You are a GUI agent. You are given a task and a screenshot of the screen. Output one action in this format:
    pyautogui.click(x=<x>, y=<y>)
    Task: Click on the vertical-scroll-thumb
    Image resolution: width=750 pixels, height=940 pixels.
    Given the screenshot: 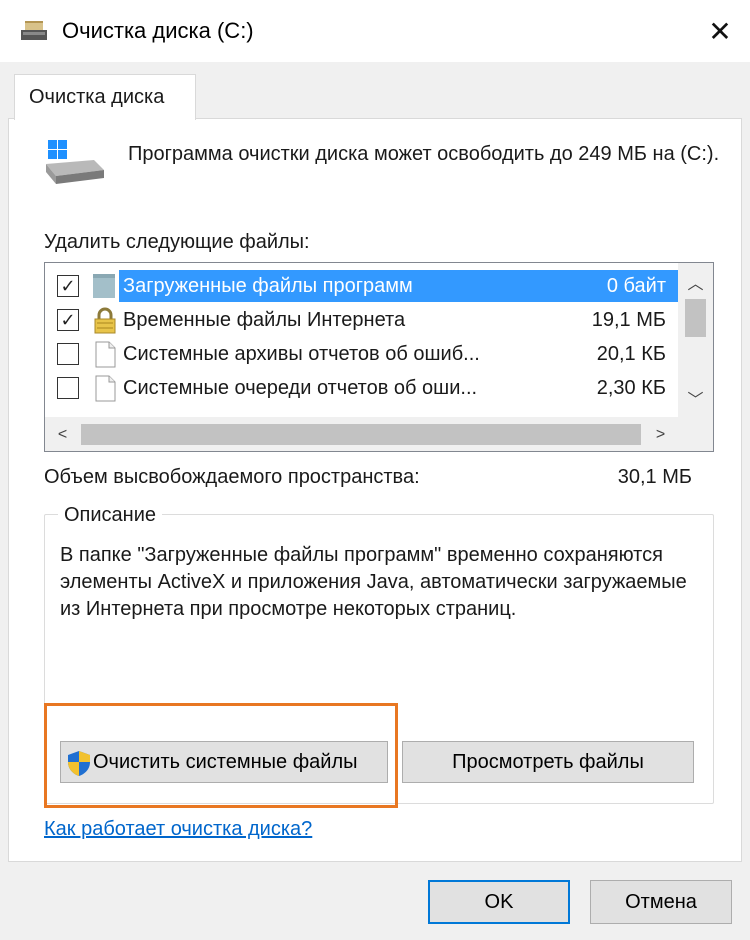 What is the action you would take?
    pyautogui.click(x=695, y=318)
    